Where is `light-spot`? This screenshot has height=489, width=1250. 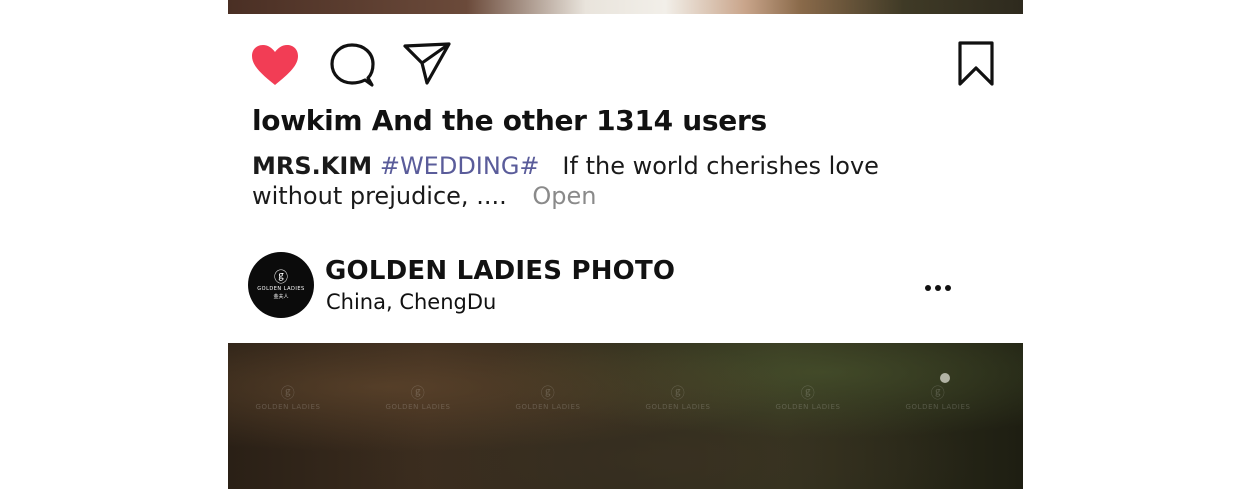
light-spot is located at coordinates (945, 378).